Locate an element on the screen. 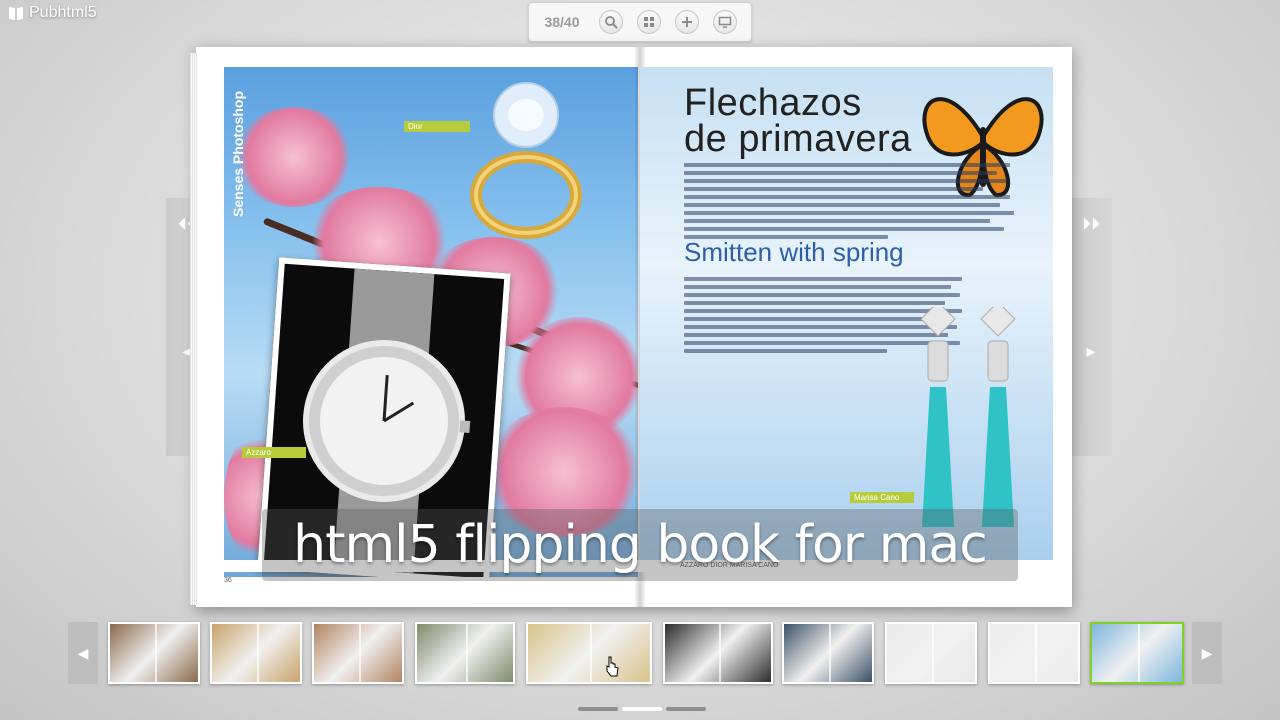 The height and width of the screenshot is (720, 1280). brand-tag: Dior is located at coordinates (437, 126).